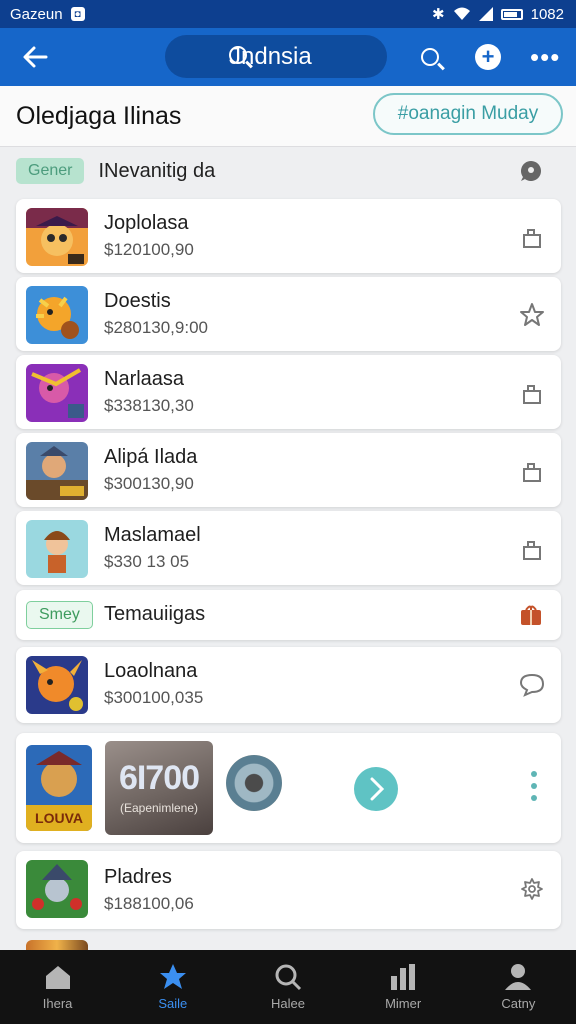 Image resolution: width=576 pixels, height=1024 pixels. Describe the element at coordinates (511, 14) in the screenshot. I see `battery-icon` at that location.